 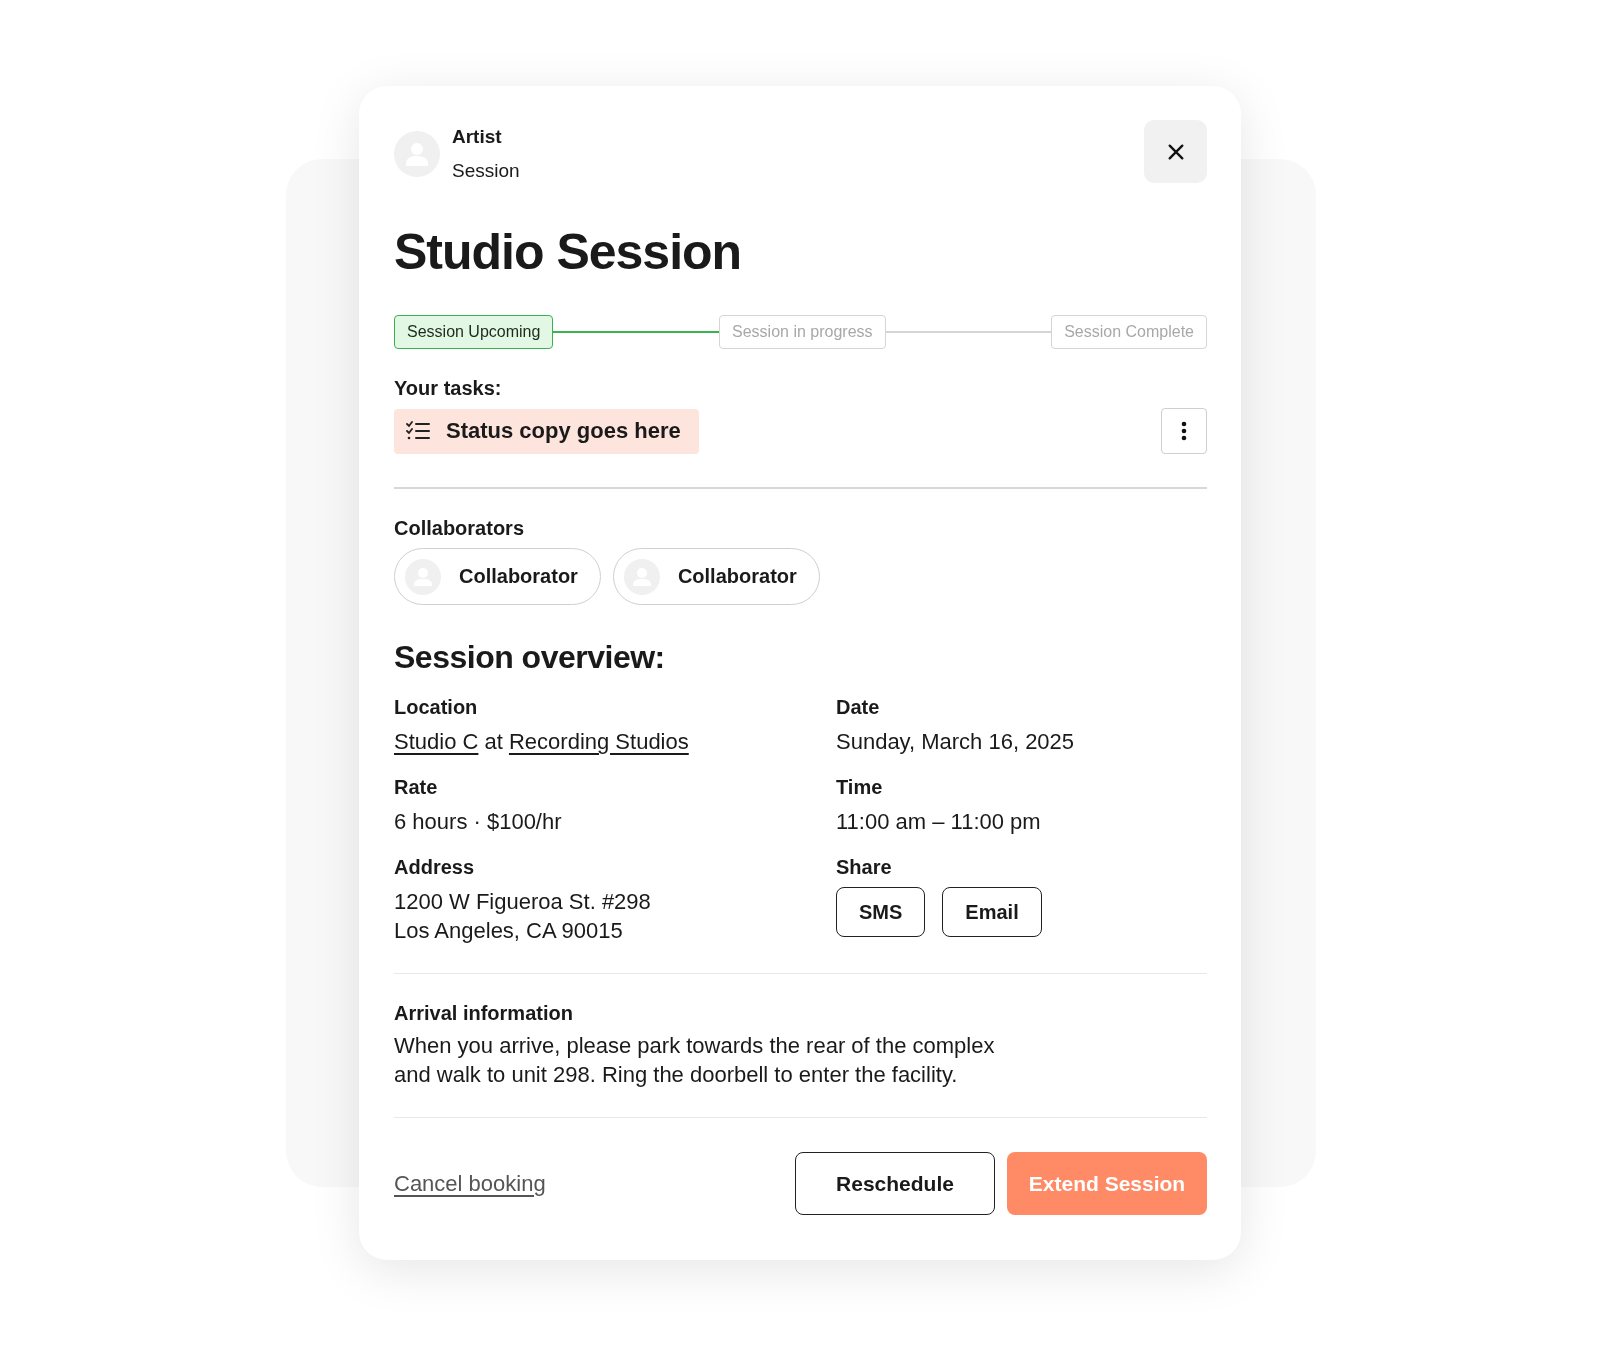 What do you see at coordinates (436, 707) in the screenshot?
I see `location-label: Location` at bounding box center [436, 707].